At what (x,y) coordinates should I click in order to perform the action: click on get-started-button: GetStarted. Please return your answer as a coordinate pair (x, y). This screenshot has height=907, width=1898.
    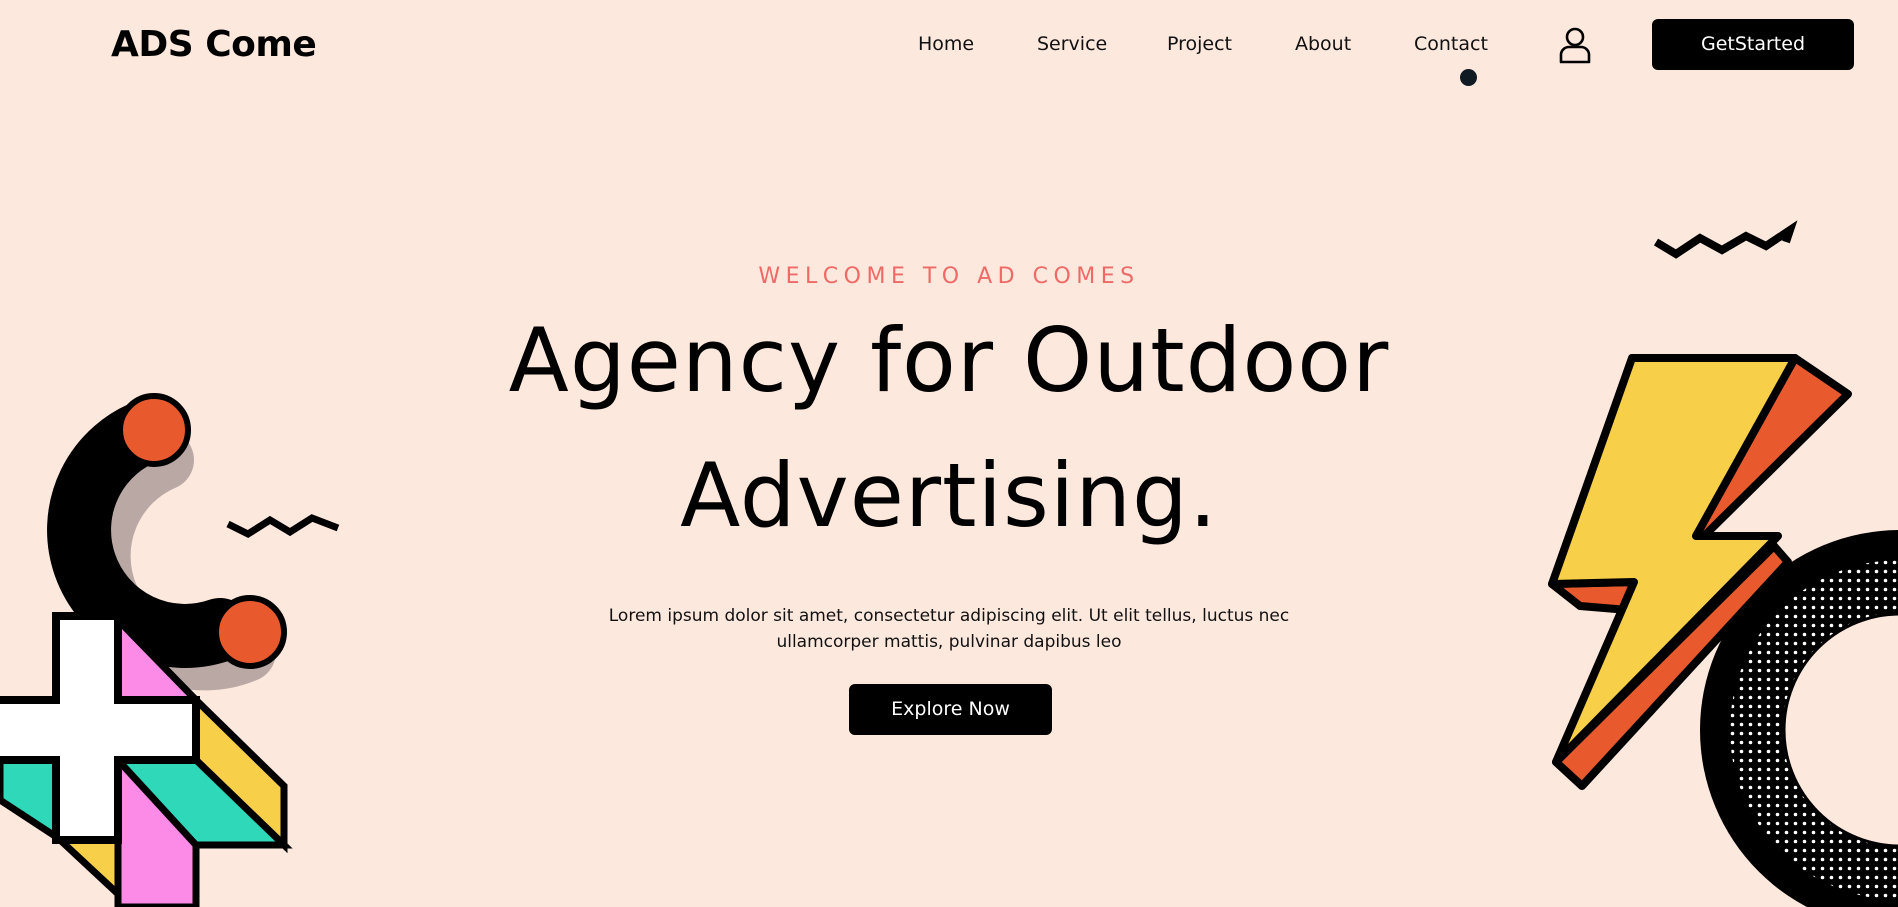
    Looking at the image, I should click on (1753, 44).